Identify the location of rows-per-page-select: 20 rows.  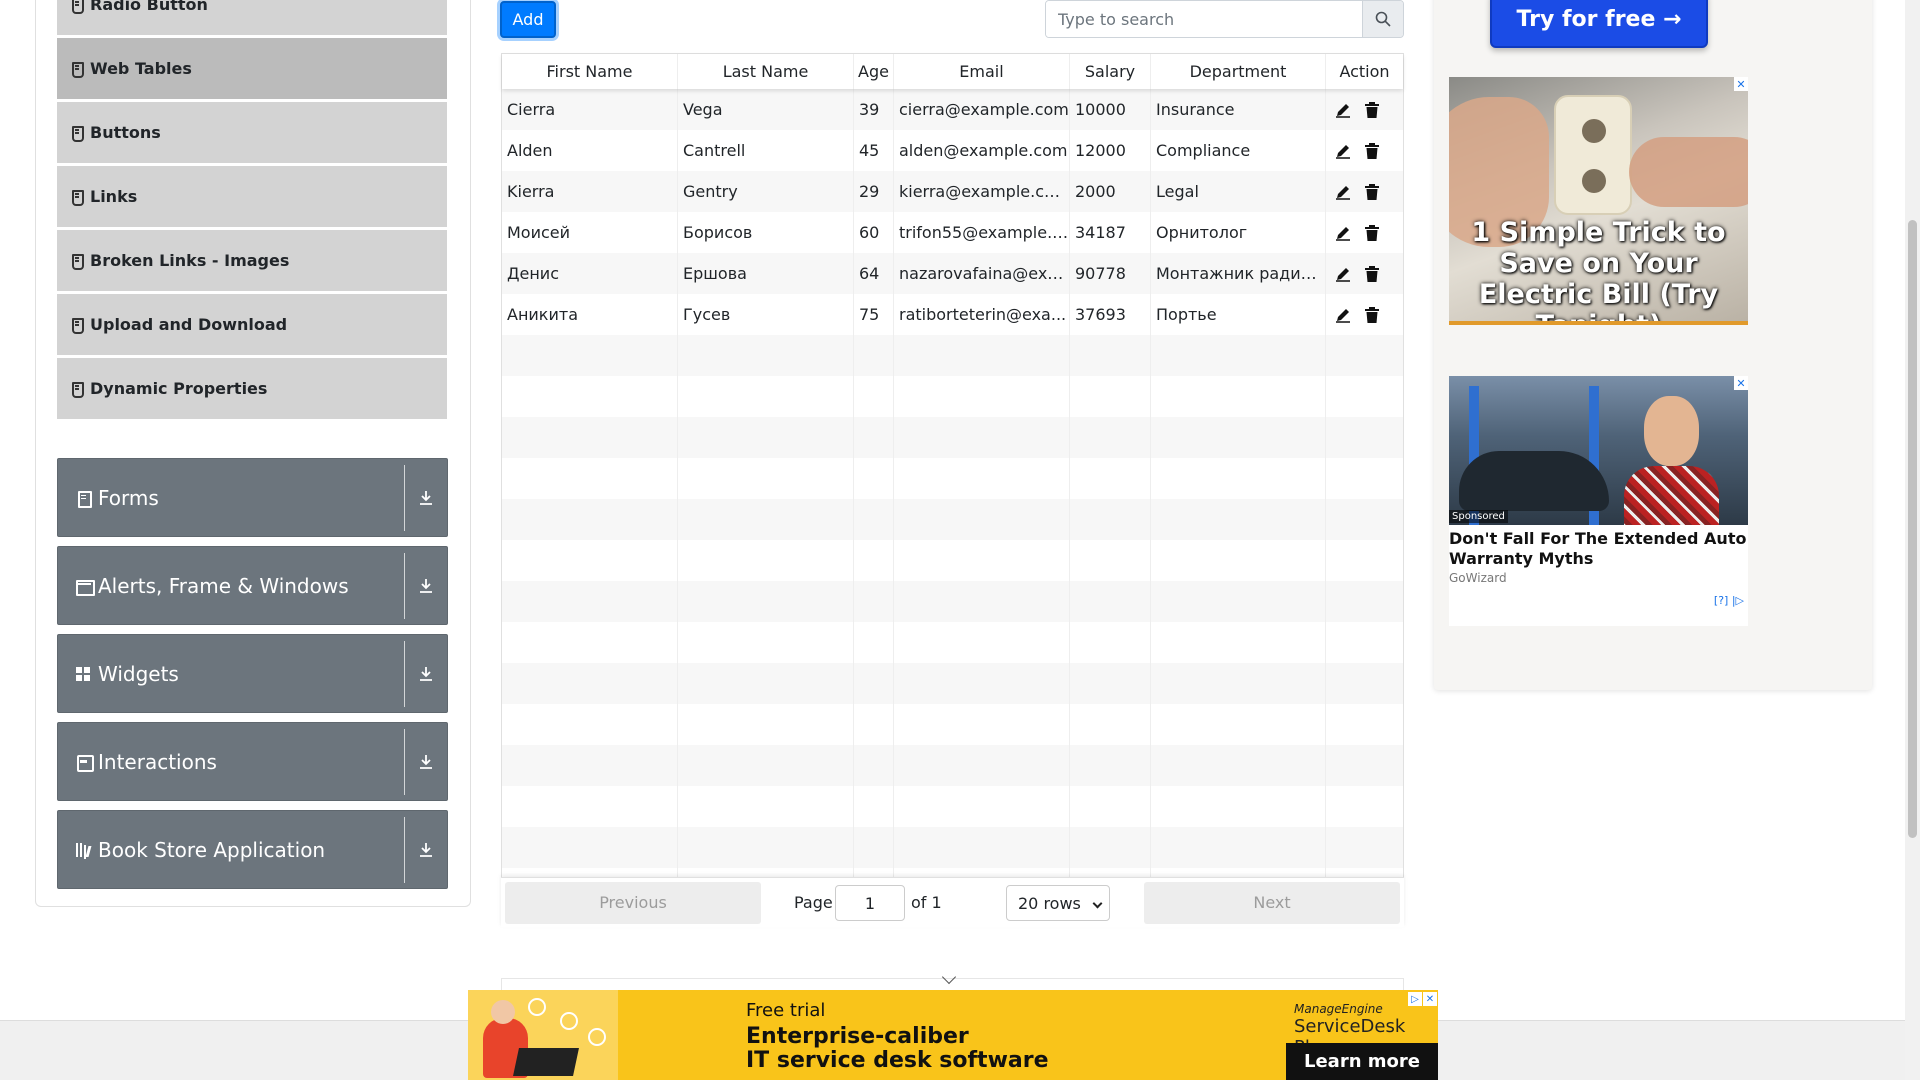
(1058, 903).